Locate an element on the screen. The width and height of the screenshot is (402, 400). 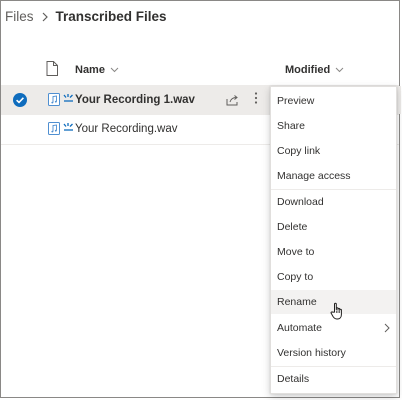
menu-item-label: Manage access is located at coordinates (314, 176).